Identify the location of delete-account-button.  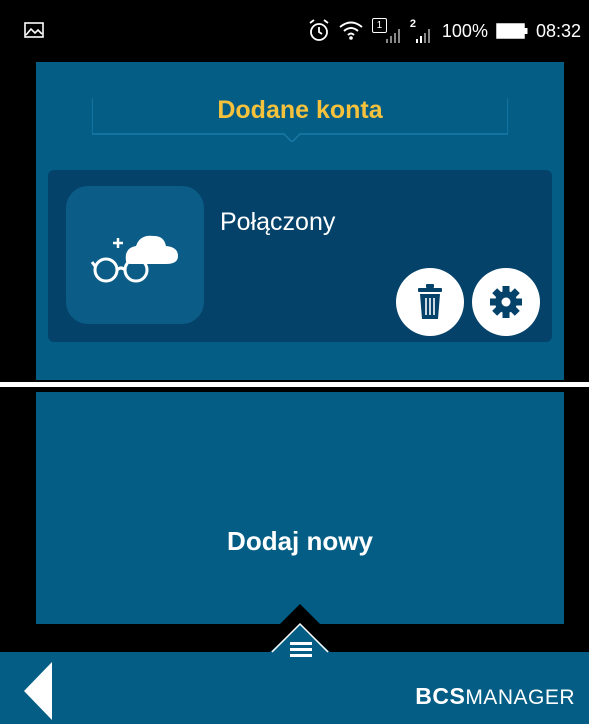
(430, 302).